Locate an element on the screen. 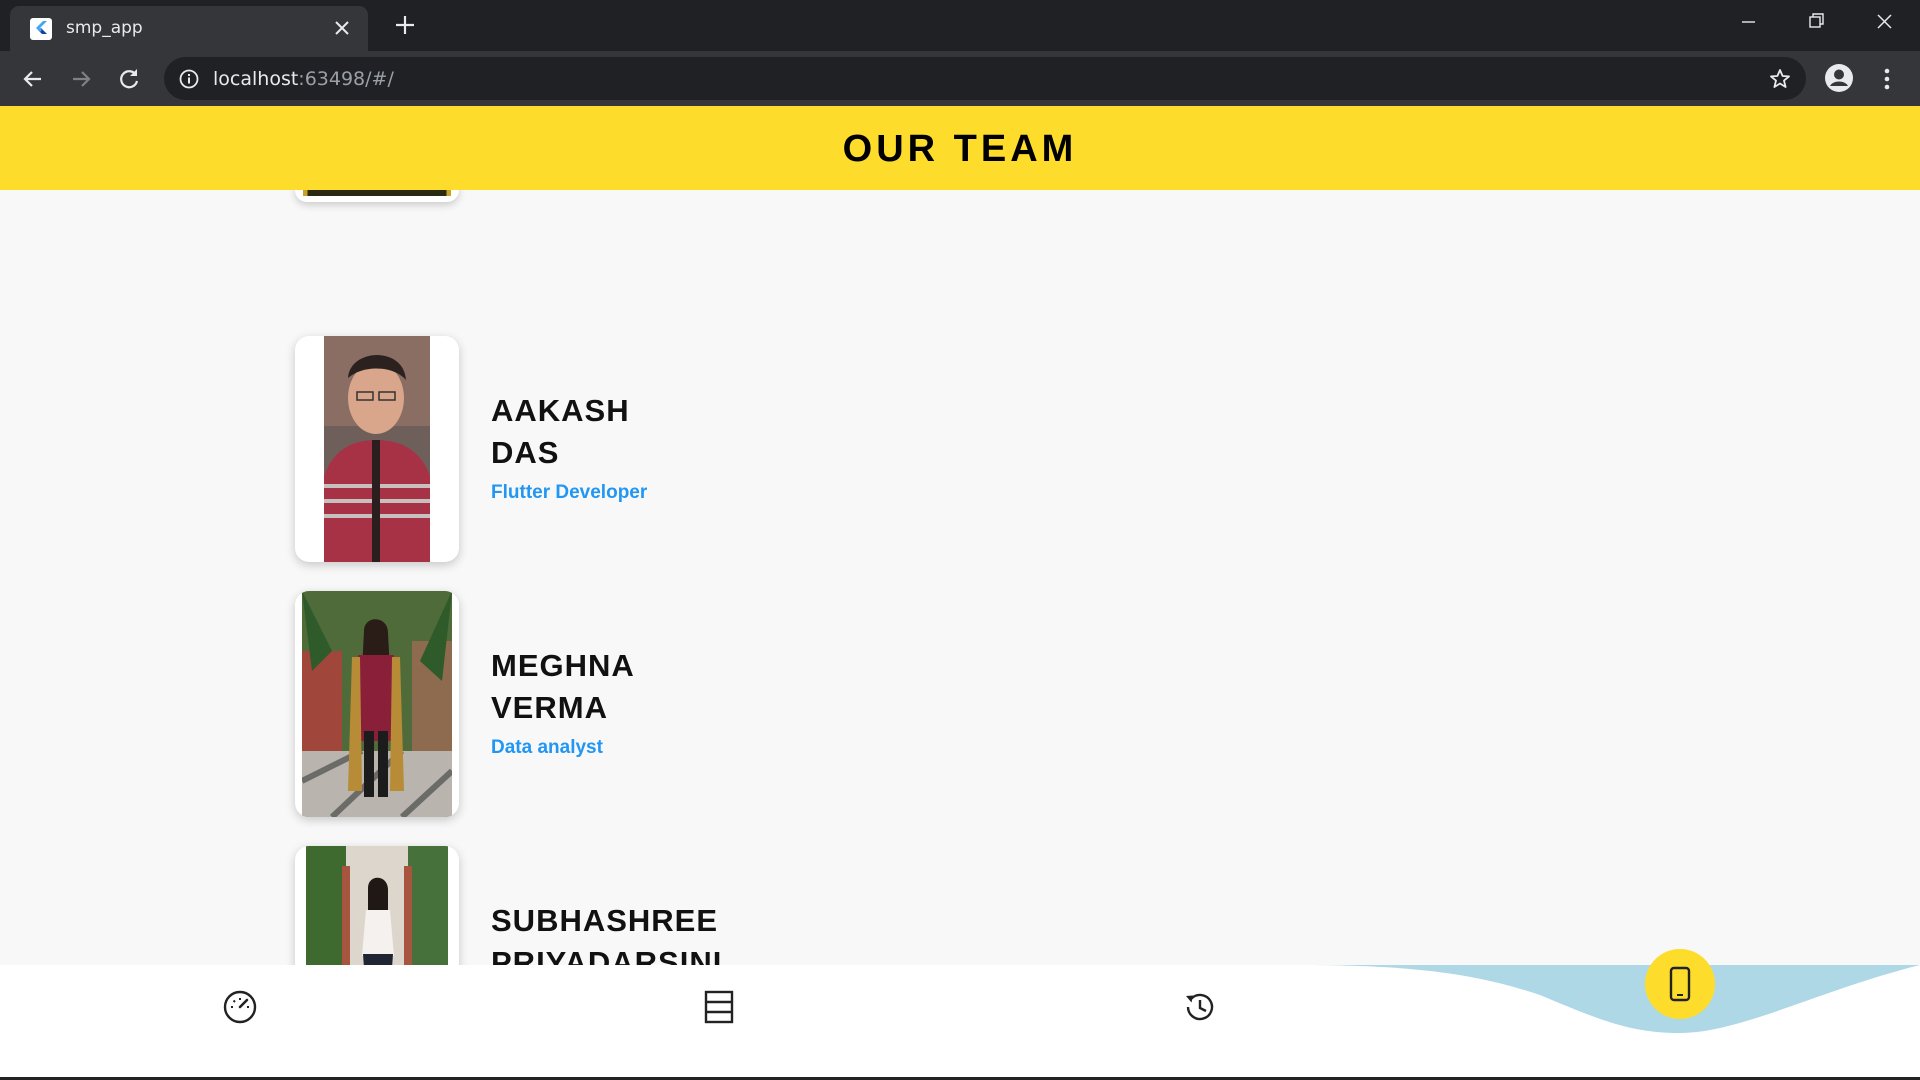 The width and height of the screenshot is (1920, 1080). nav-wave is located at coordinates (1610, 999).